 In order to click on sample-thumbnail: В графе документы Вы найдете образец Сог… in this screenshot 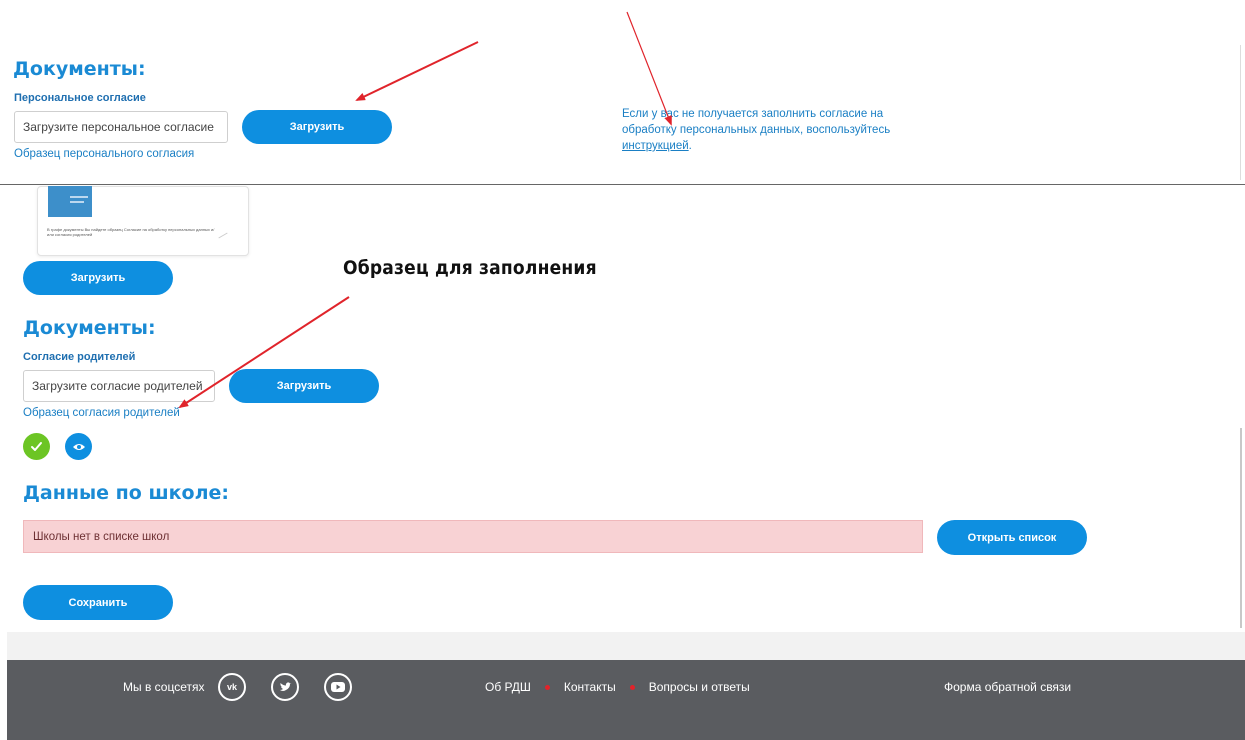, I will do `click(143, 221)`.